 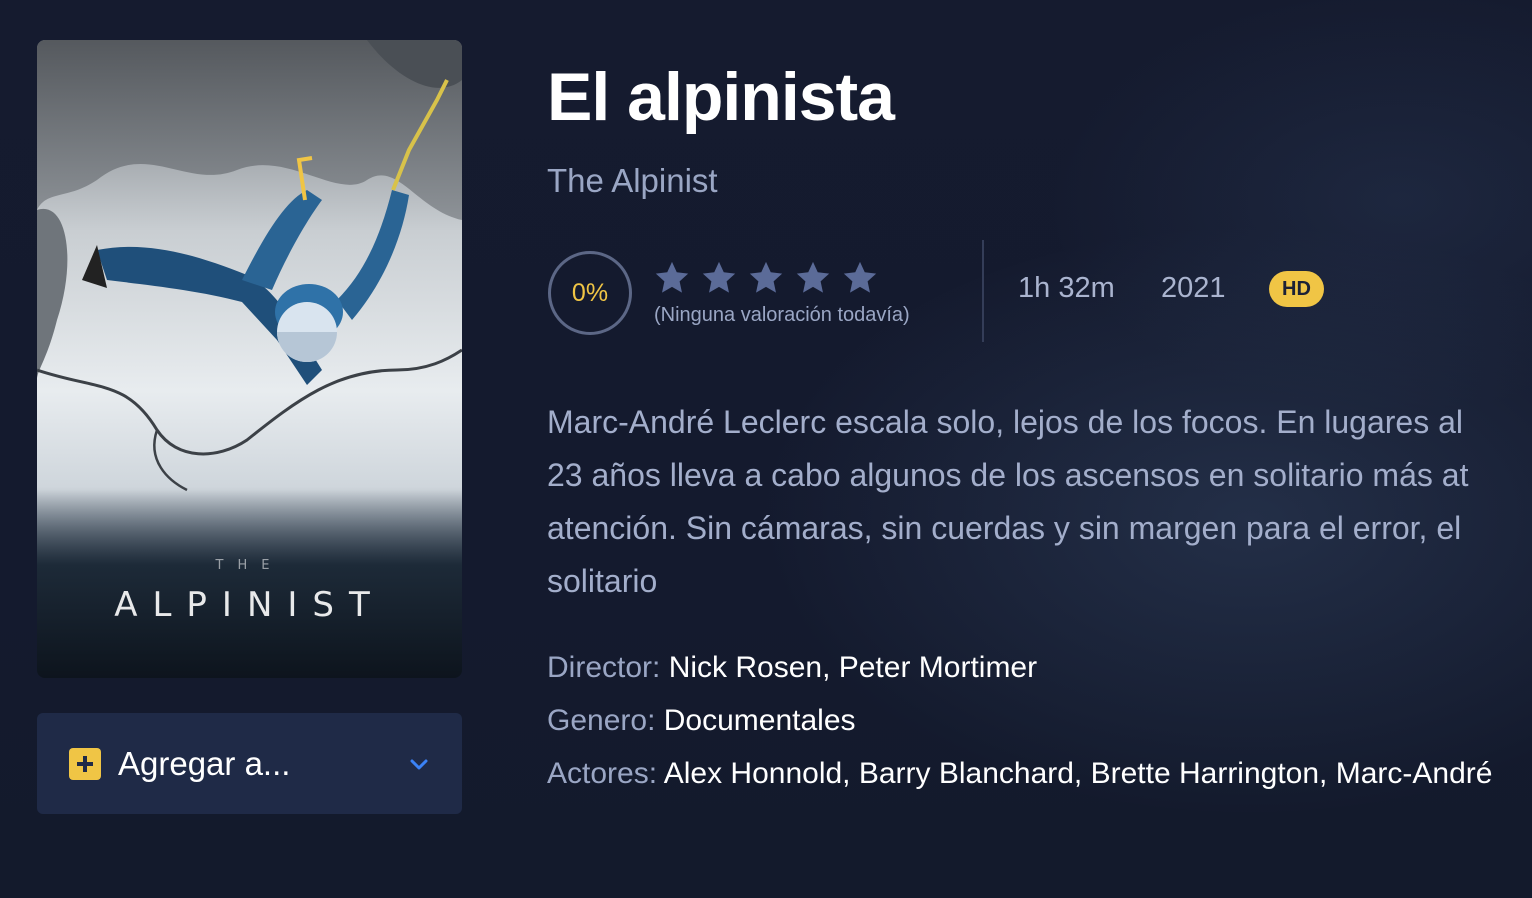 What do you see at coordinates (782, 315) in the screenshot?
I see `no-rating-text: (Ninguna valoración todavía)` at bounding box center [782, 315].